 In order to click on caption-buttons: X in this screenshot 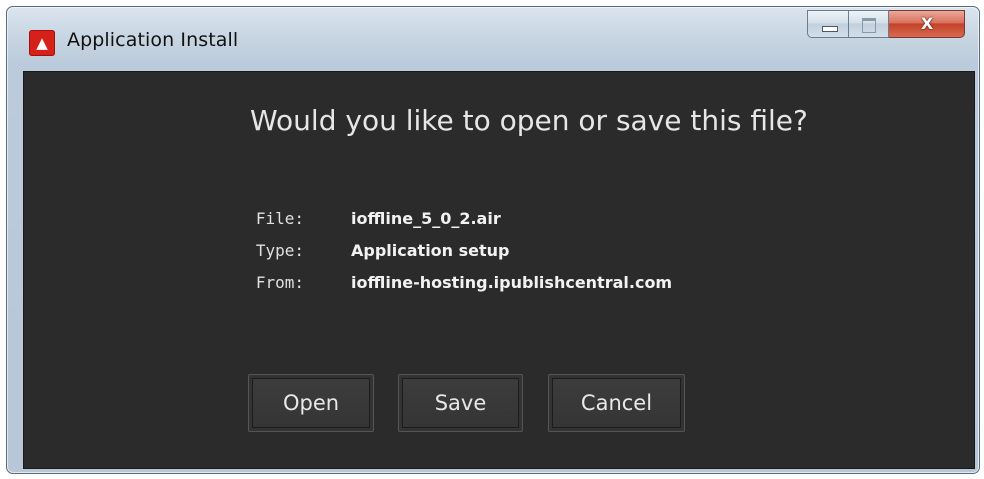, I will do `click(886, 25)`.